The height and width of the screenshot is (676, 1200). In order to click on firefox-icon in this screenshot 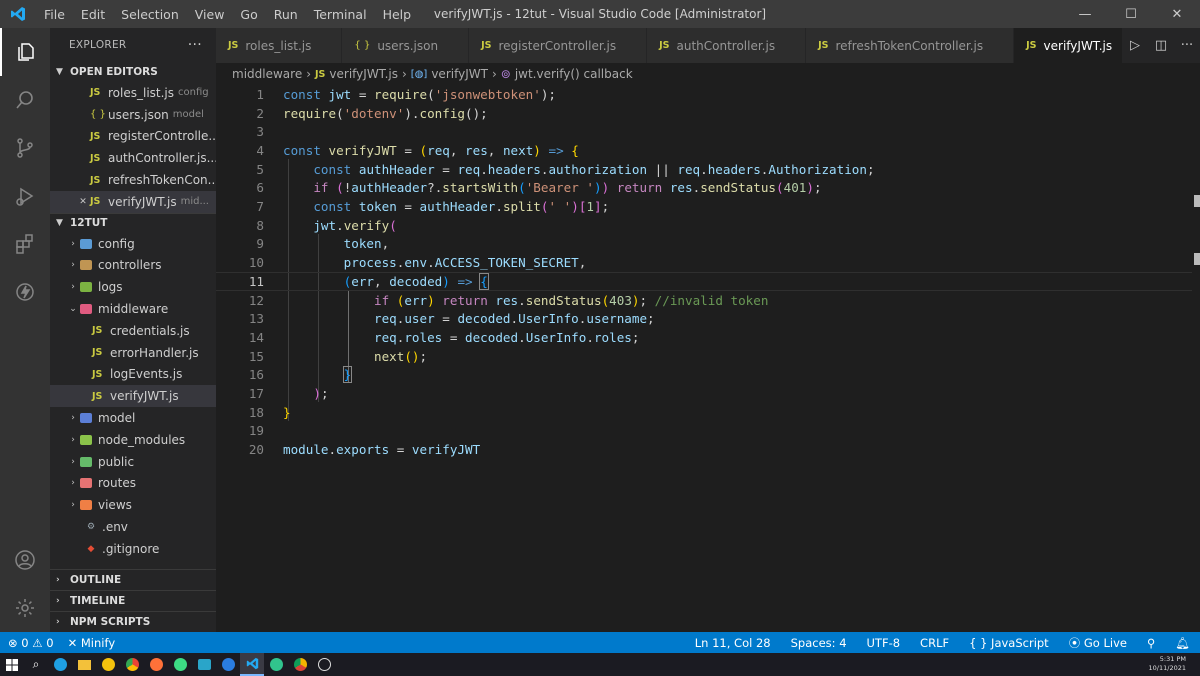, I will do `click(156, 664)`.